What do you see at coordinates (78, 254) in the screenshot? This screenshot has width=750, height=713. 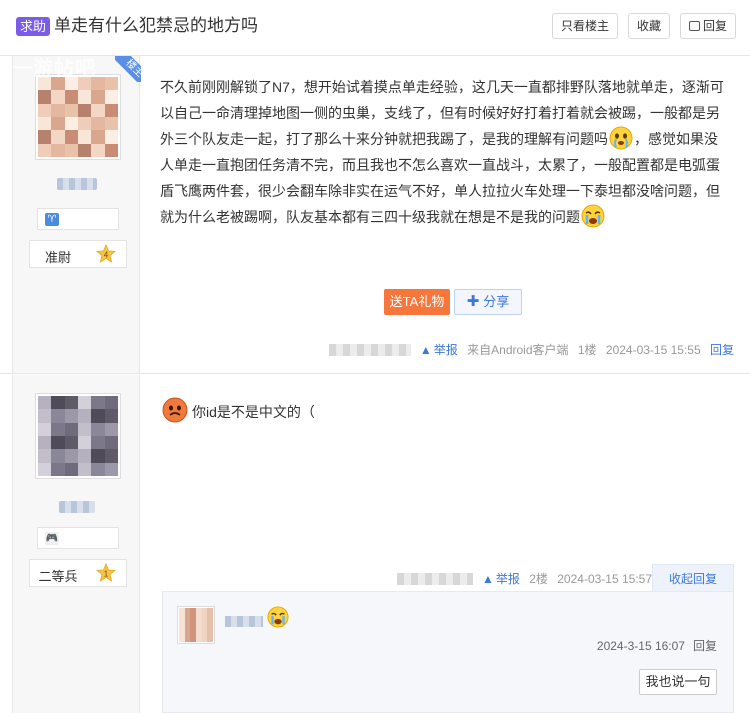 I see `rank-box: 准尉 4` at bounding box center [78, 254].